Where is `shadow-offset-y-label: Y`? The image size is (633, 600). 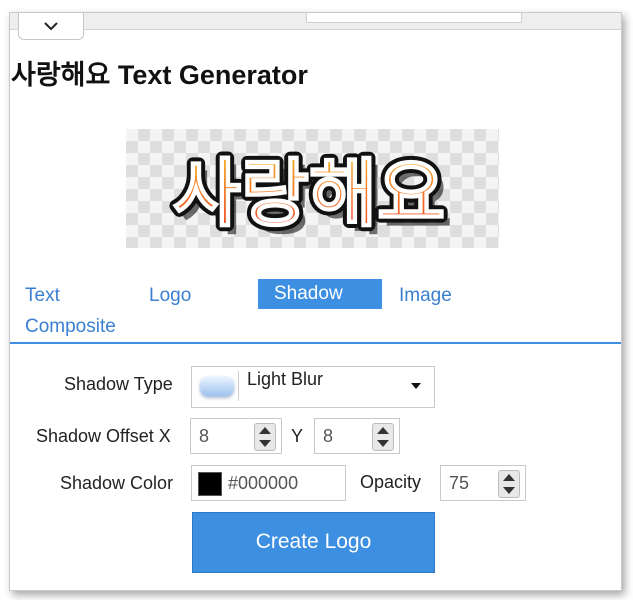
shadow-offset-y-label: Y is located at coordinates (297, 436).